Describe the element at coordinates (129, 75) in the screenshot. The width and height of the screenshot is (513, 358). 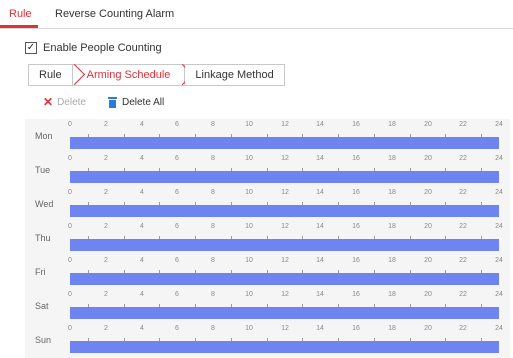
I see `subtab-arming-schedule: Arming Schedule` at that location.